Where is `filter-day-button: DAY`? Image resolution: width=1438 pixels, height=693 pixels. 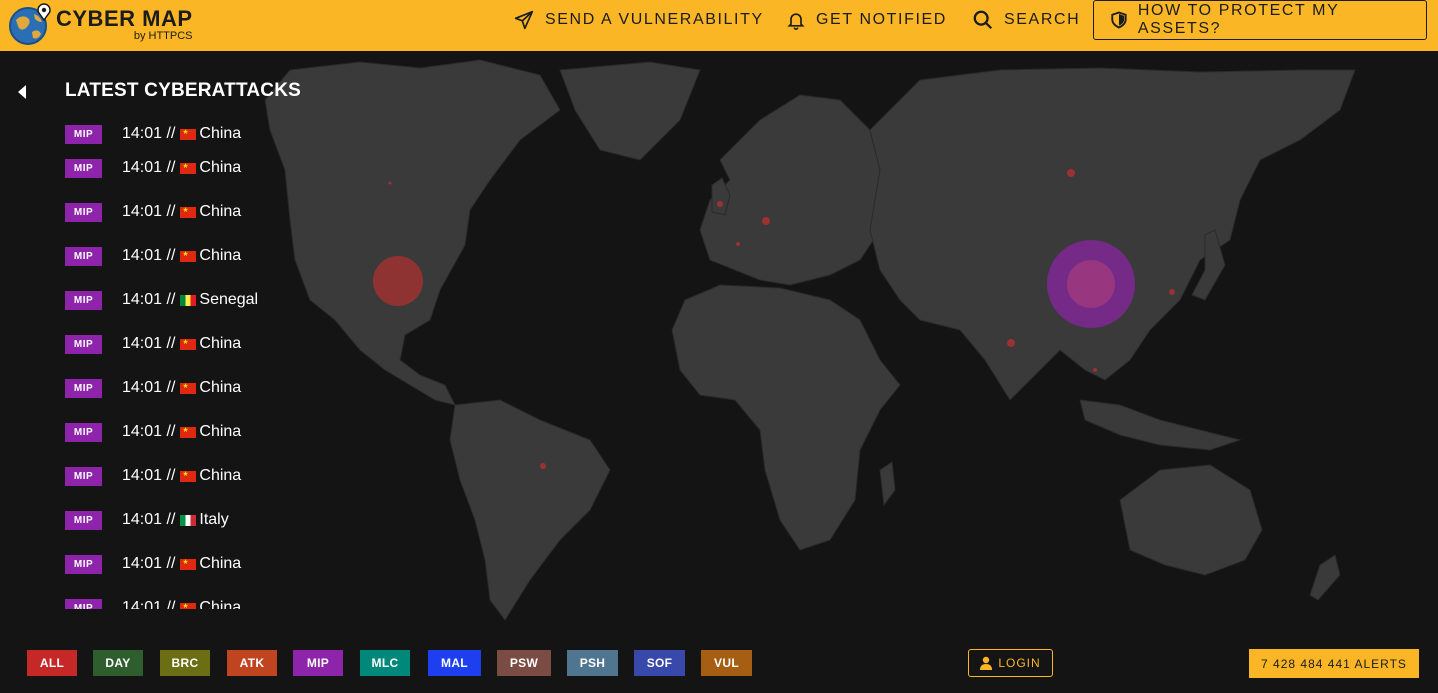
filter-day-button: DAY is located at coordinates (118, 663).